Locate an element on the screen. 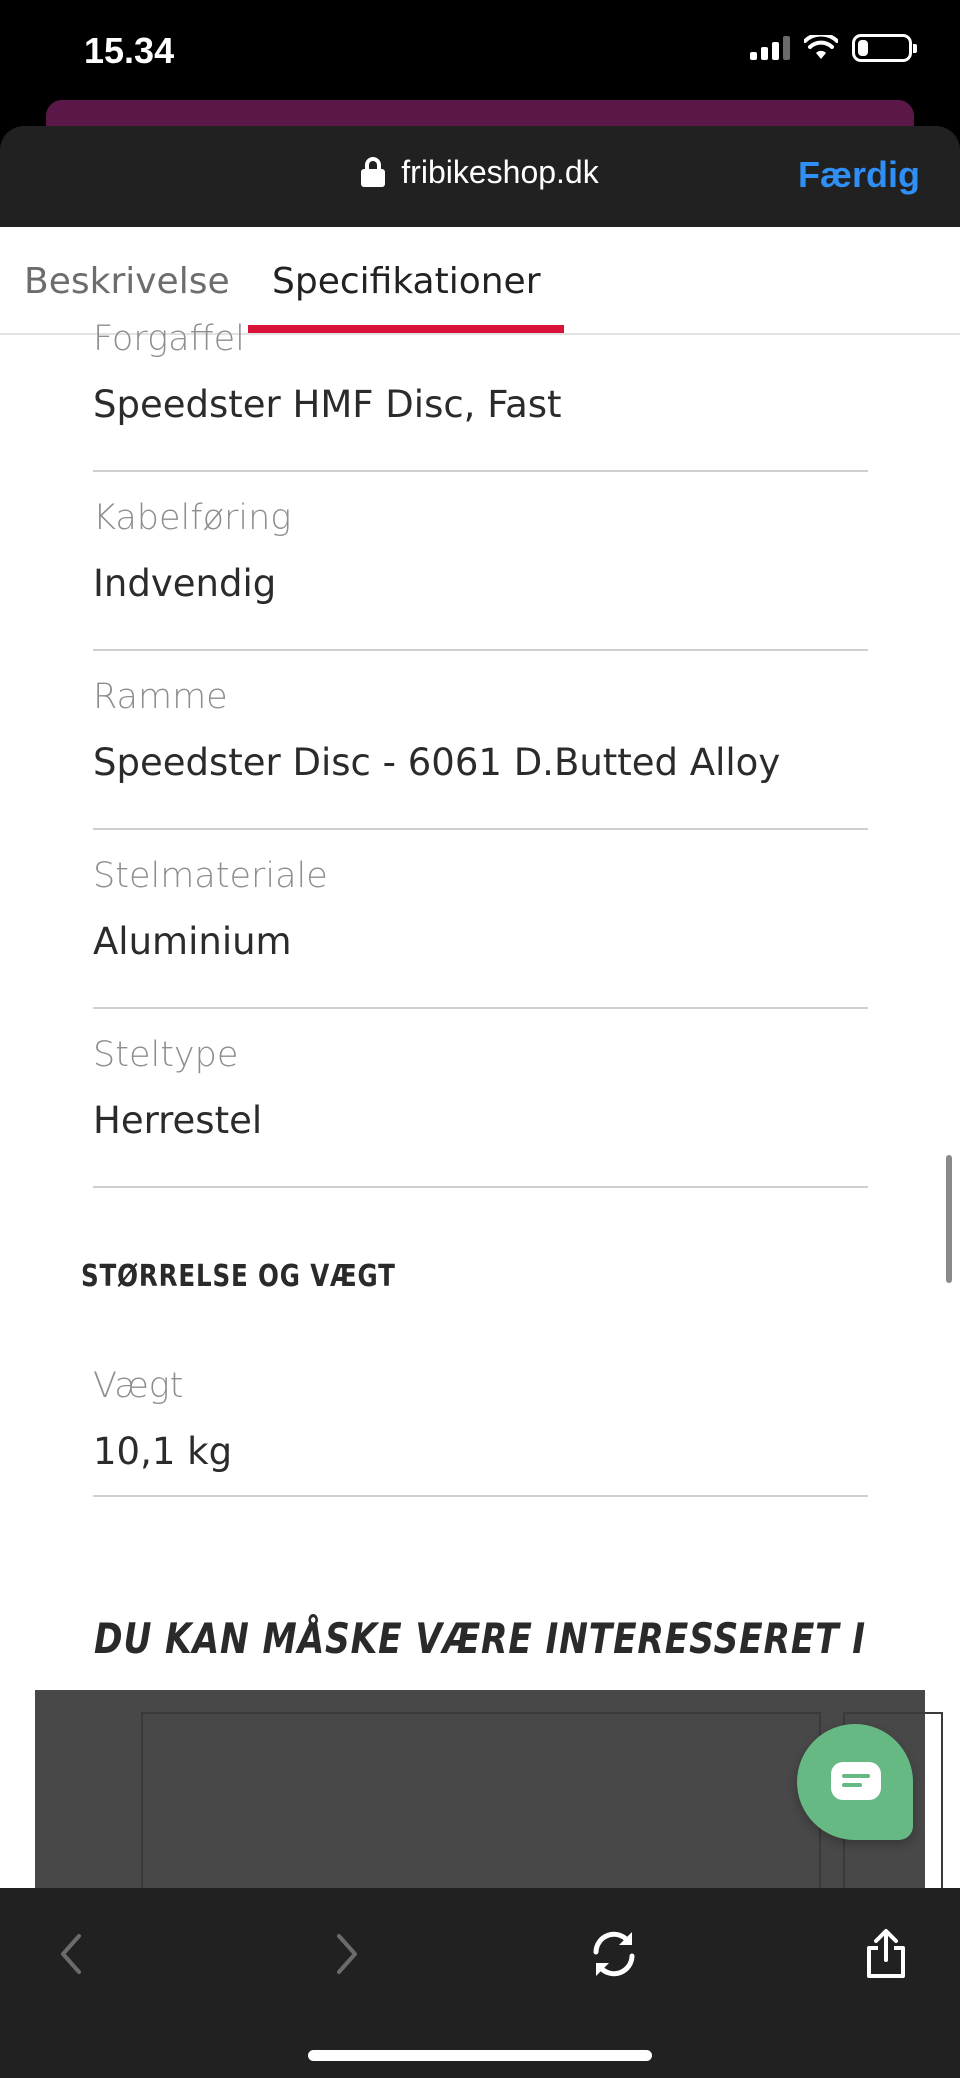 This screenshot has width=960, height=2078. recommendations-heading: DU KAN MÅSKE VÆRE INTERESSERET I is located at coordinates (480, 1638).